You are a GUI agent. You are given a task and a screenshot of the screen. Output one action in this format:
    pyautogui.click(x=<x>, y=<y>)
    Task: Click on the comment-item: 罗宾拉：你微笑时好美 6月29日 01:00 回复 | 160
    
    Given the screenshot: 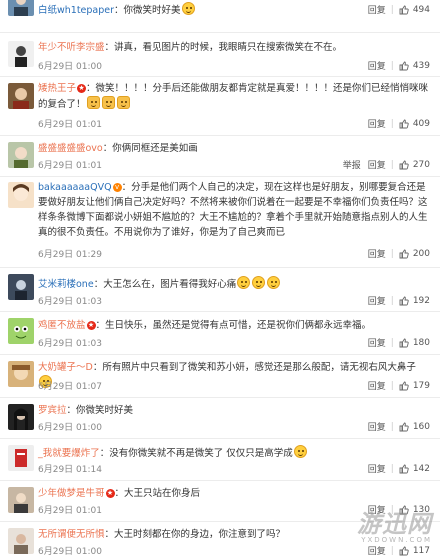 What is the action you would take?
    pyautogui.click(x=220, y=418)
    